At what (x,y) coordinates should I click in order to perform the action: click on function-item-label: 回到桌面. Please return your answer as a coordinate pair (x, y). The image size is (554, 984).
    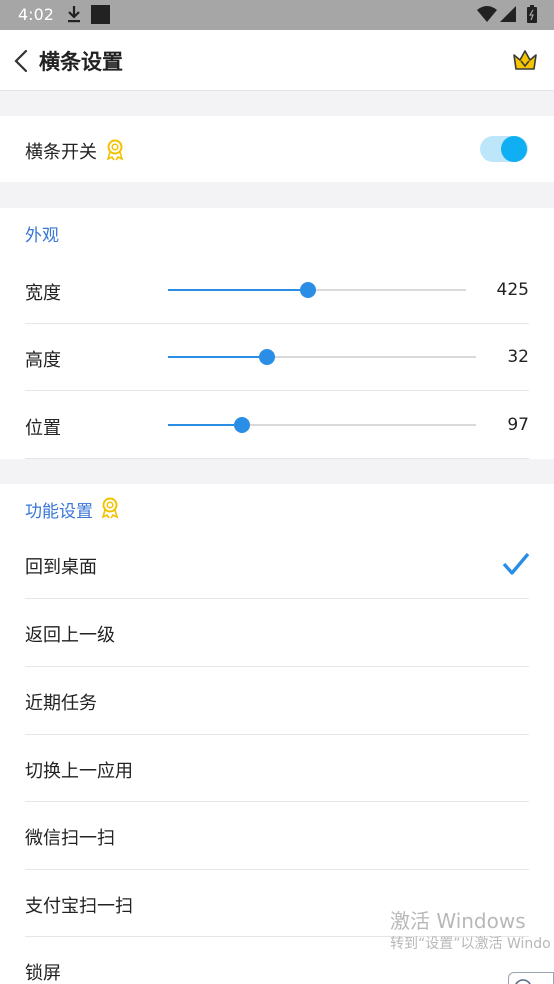
    Looking at the image, I should click on (61, 567).